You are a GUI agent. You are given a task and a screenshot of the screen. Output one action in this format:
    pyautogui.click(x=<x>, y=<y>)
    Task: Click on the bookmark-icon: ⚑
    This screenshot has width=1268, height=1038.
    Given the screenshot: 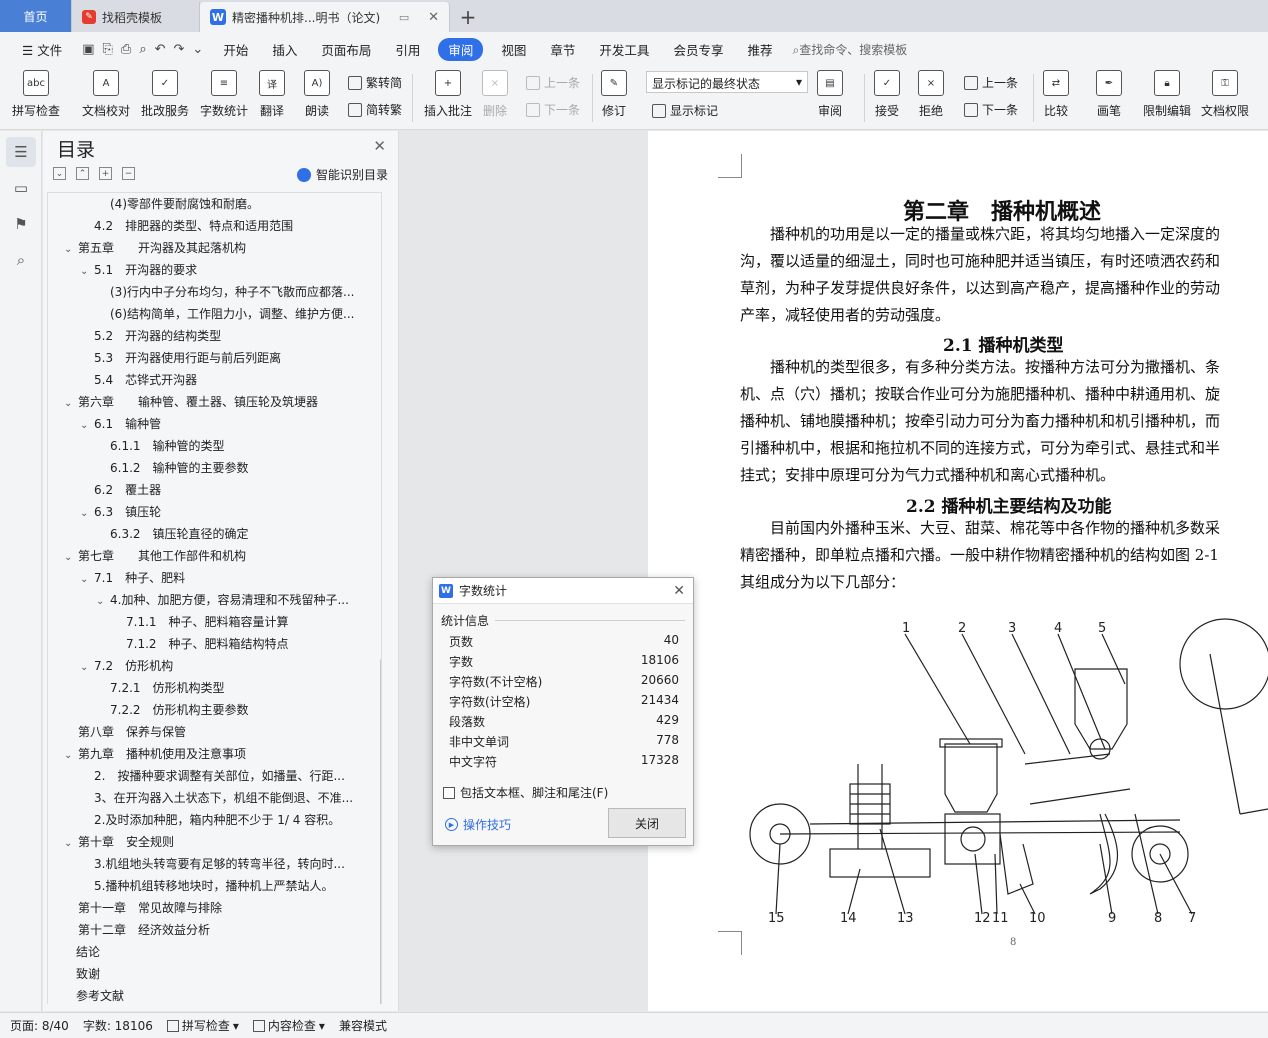 What is the action you would take?
    pyautogui.click(x=21, y=224)
    